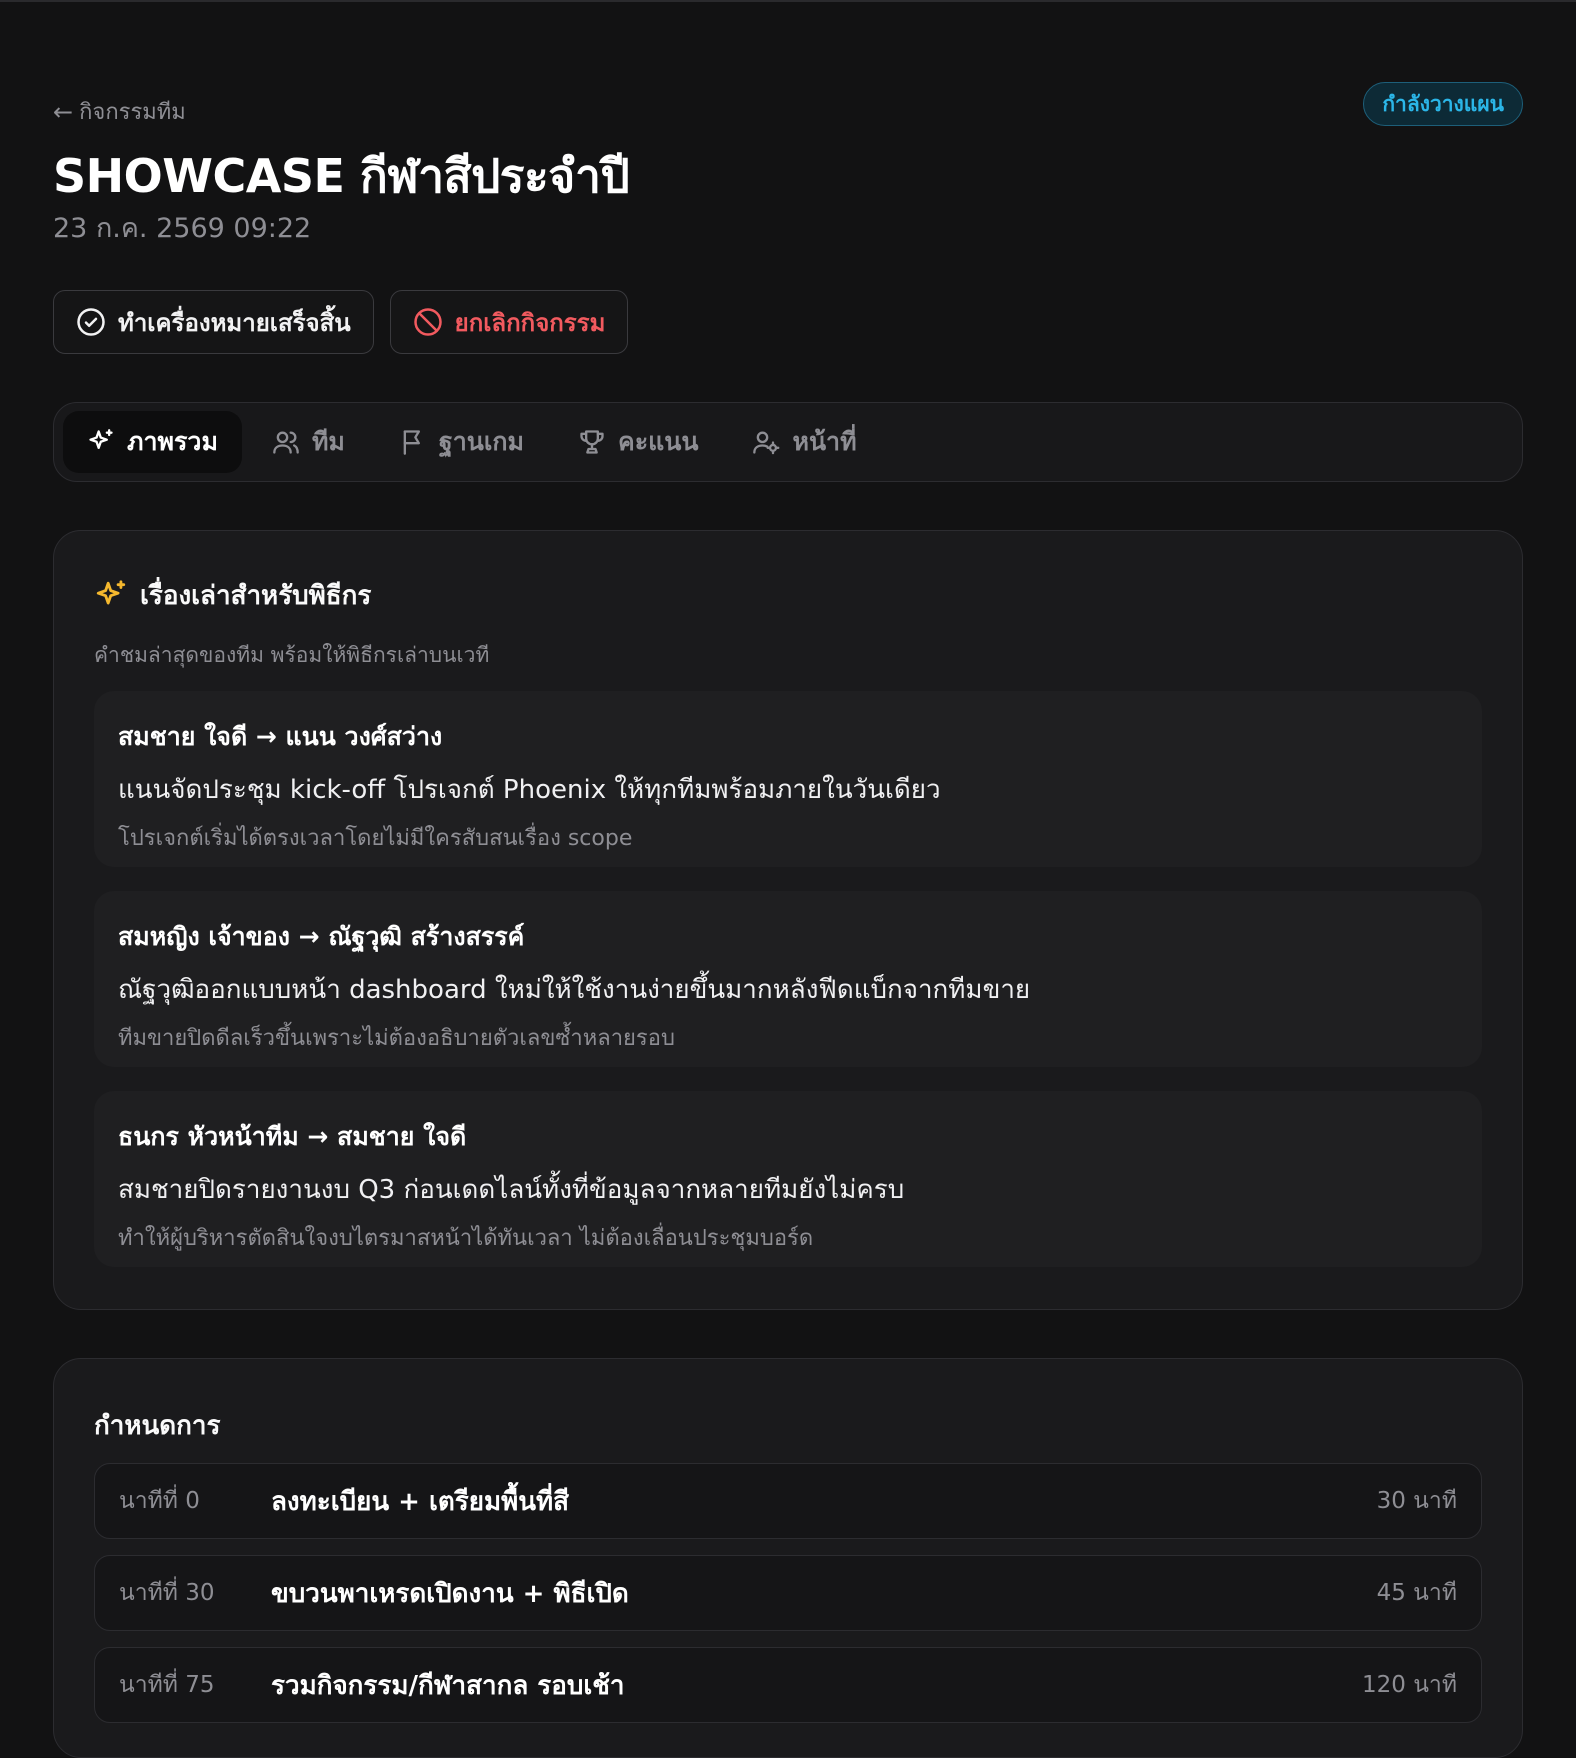  I want to click on user-cog-icon, so click(766, 443).